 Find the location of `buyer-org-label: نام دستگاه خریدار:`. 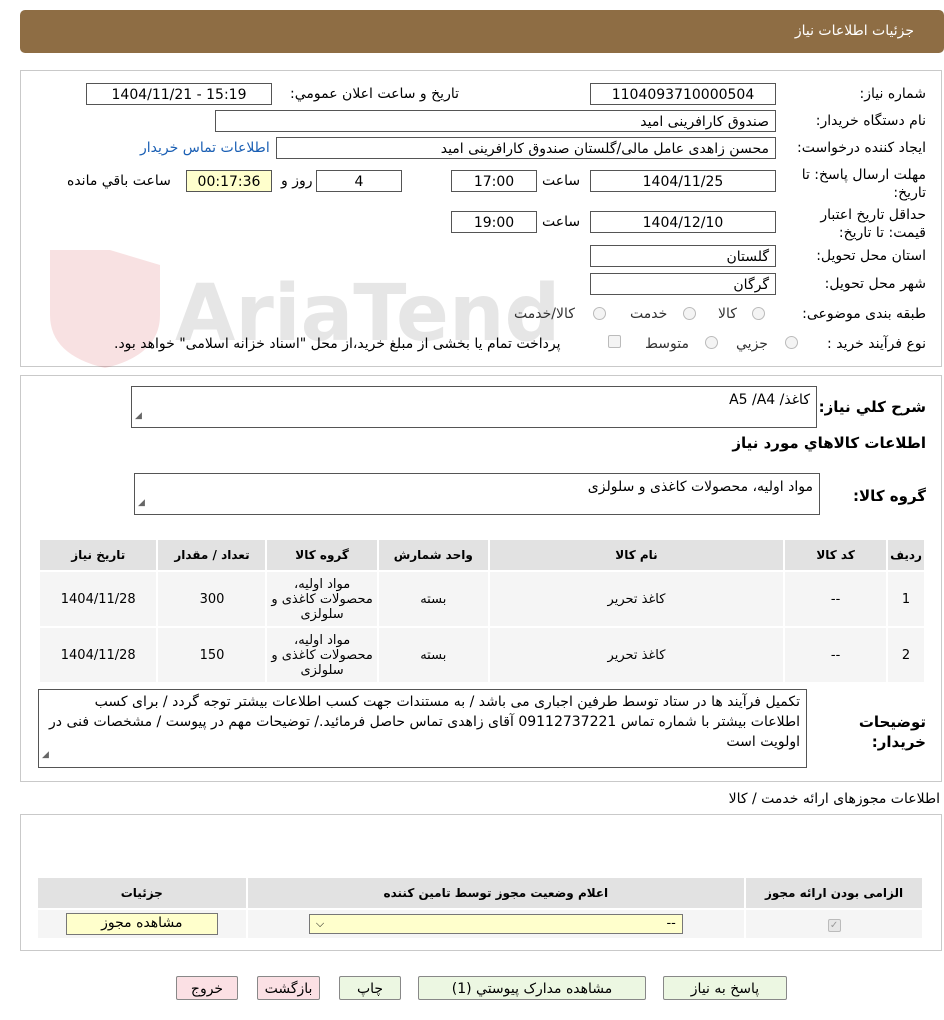

buyer-org-label: نام دستگاه خریدار: is located at coordinates (870, 121).